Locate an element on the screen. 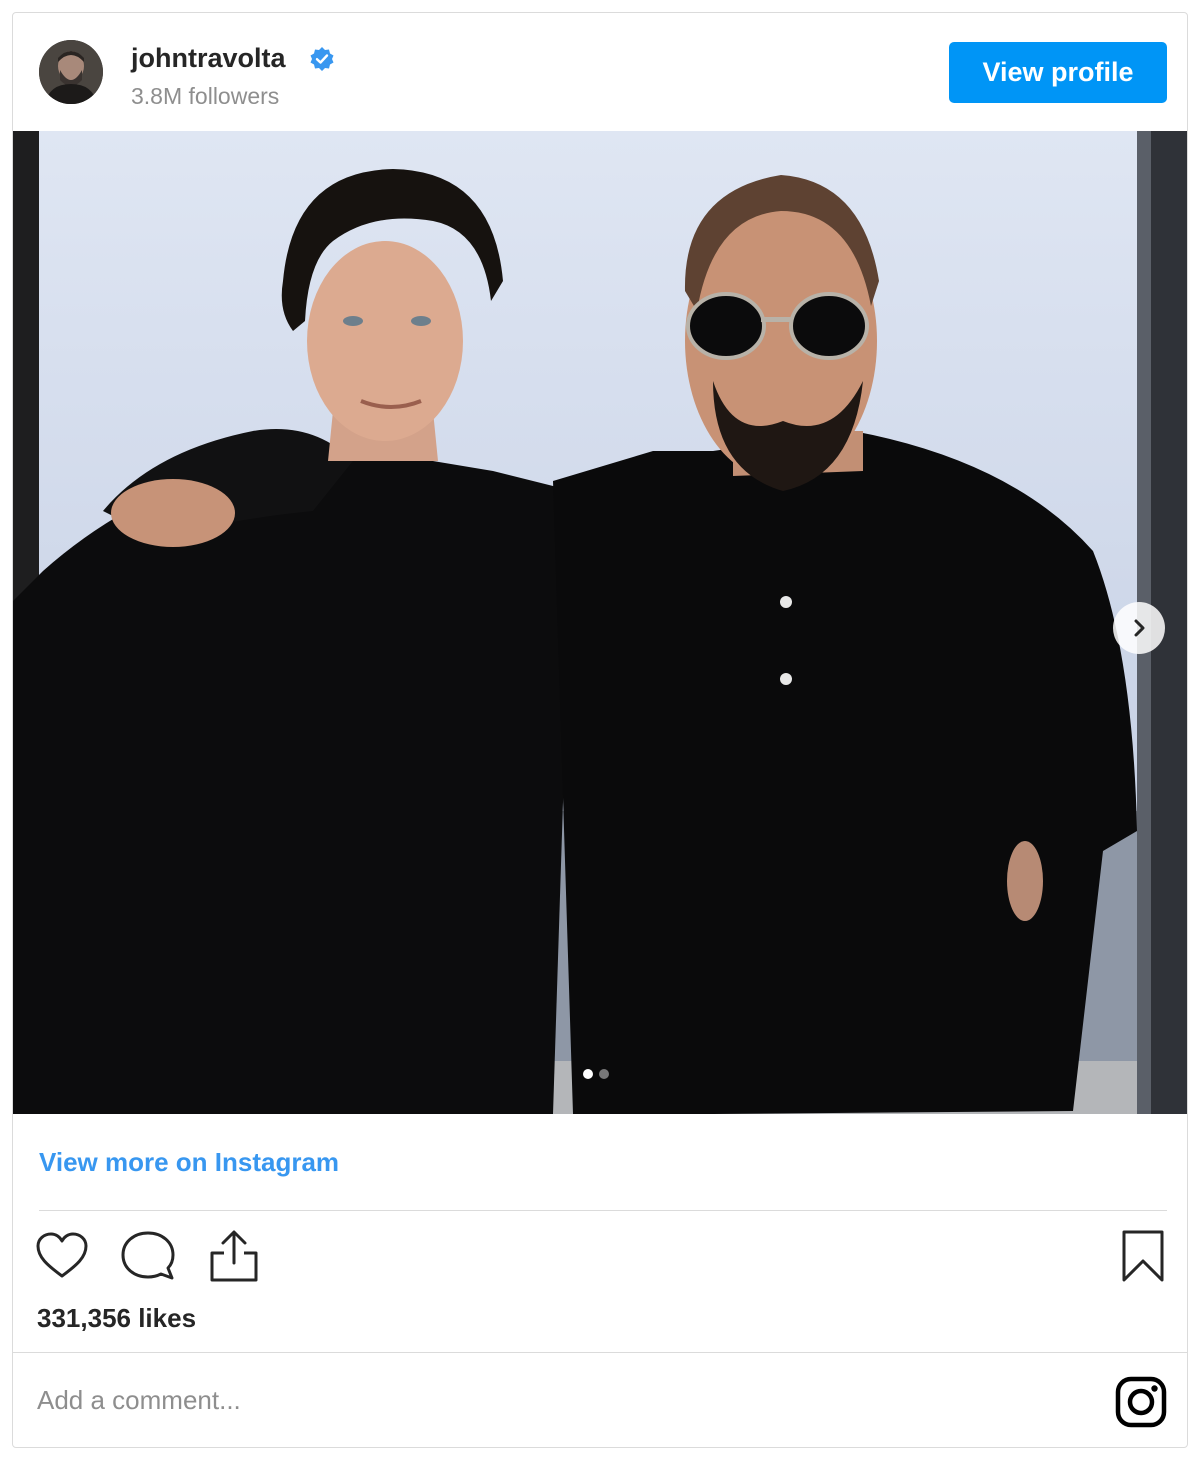  like-button is located at coordinates (62, 1256).